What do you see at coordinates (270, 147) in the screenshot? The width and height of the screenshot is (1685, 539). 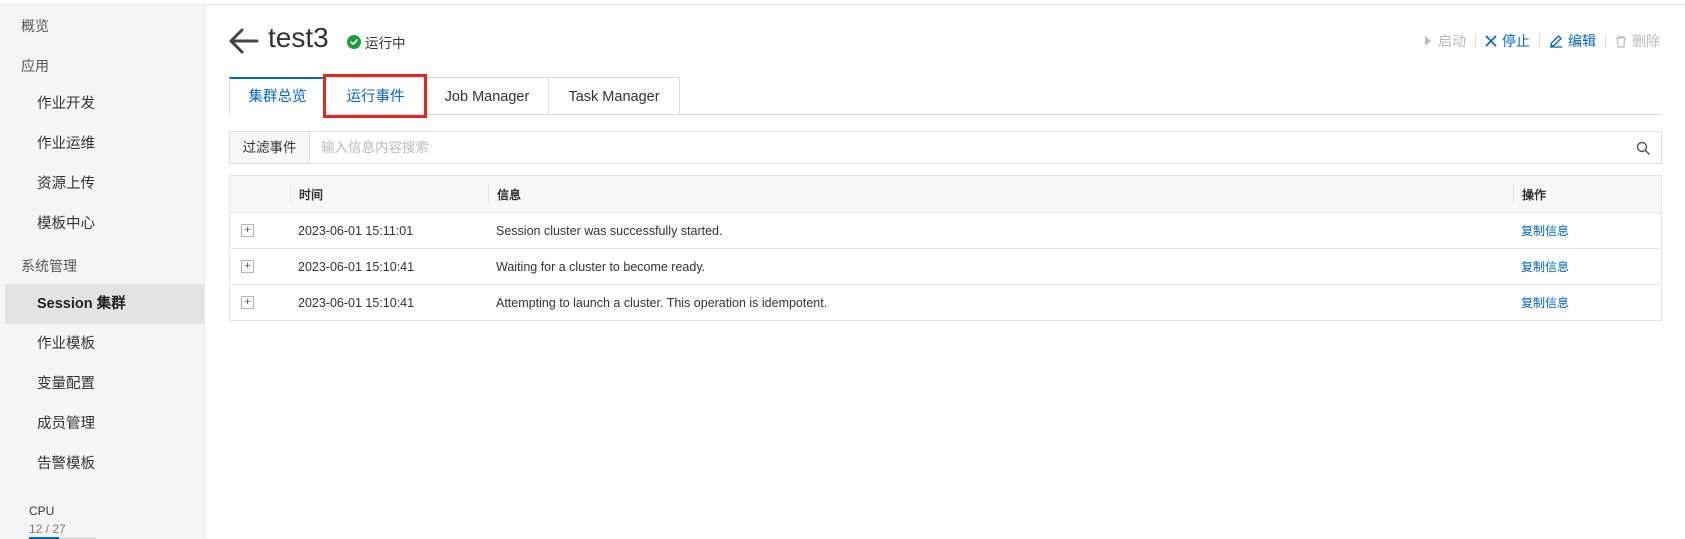 I see `filter-label: 过滤事件` at bounding box center [270, 147].